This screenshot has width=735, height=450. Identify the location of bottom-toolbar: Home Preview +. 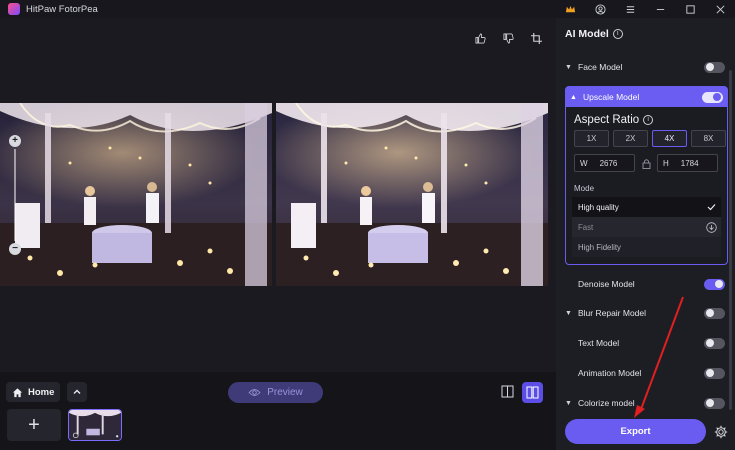
(278, 411).